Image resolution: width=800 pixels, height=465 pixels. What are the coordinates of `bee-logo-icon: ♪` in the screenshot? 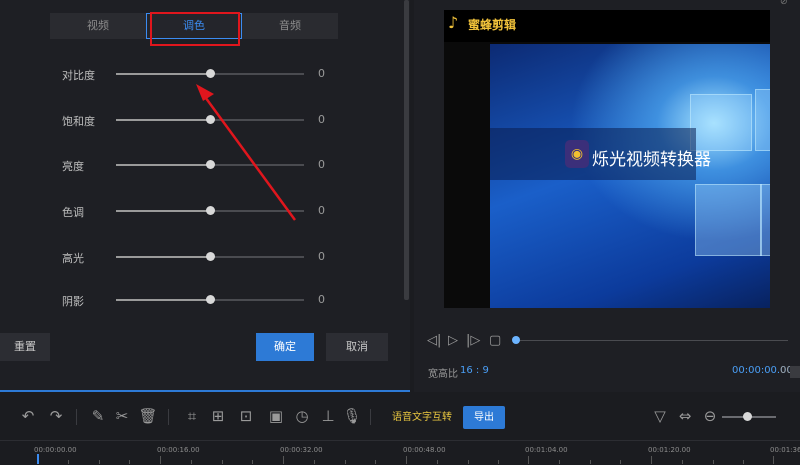 It's located at (453, 22).